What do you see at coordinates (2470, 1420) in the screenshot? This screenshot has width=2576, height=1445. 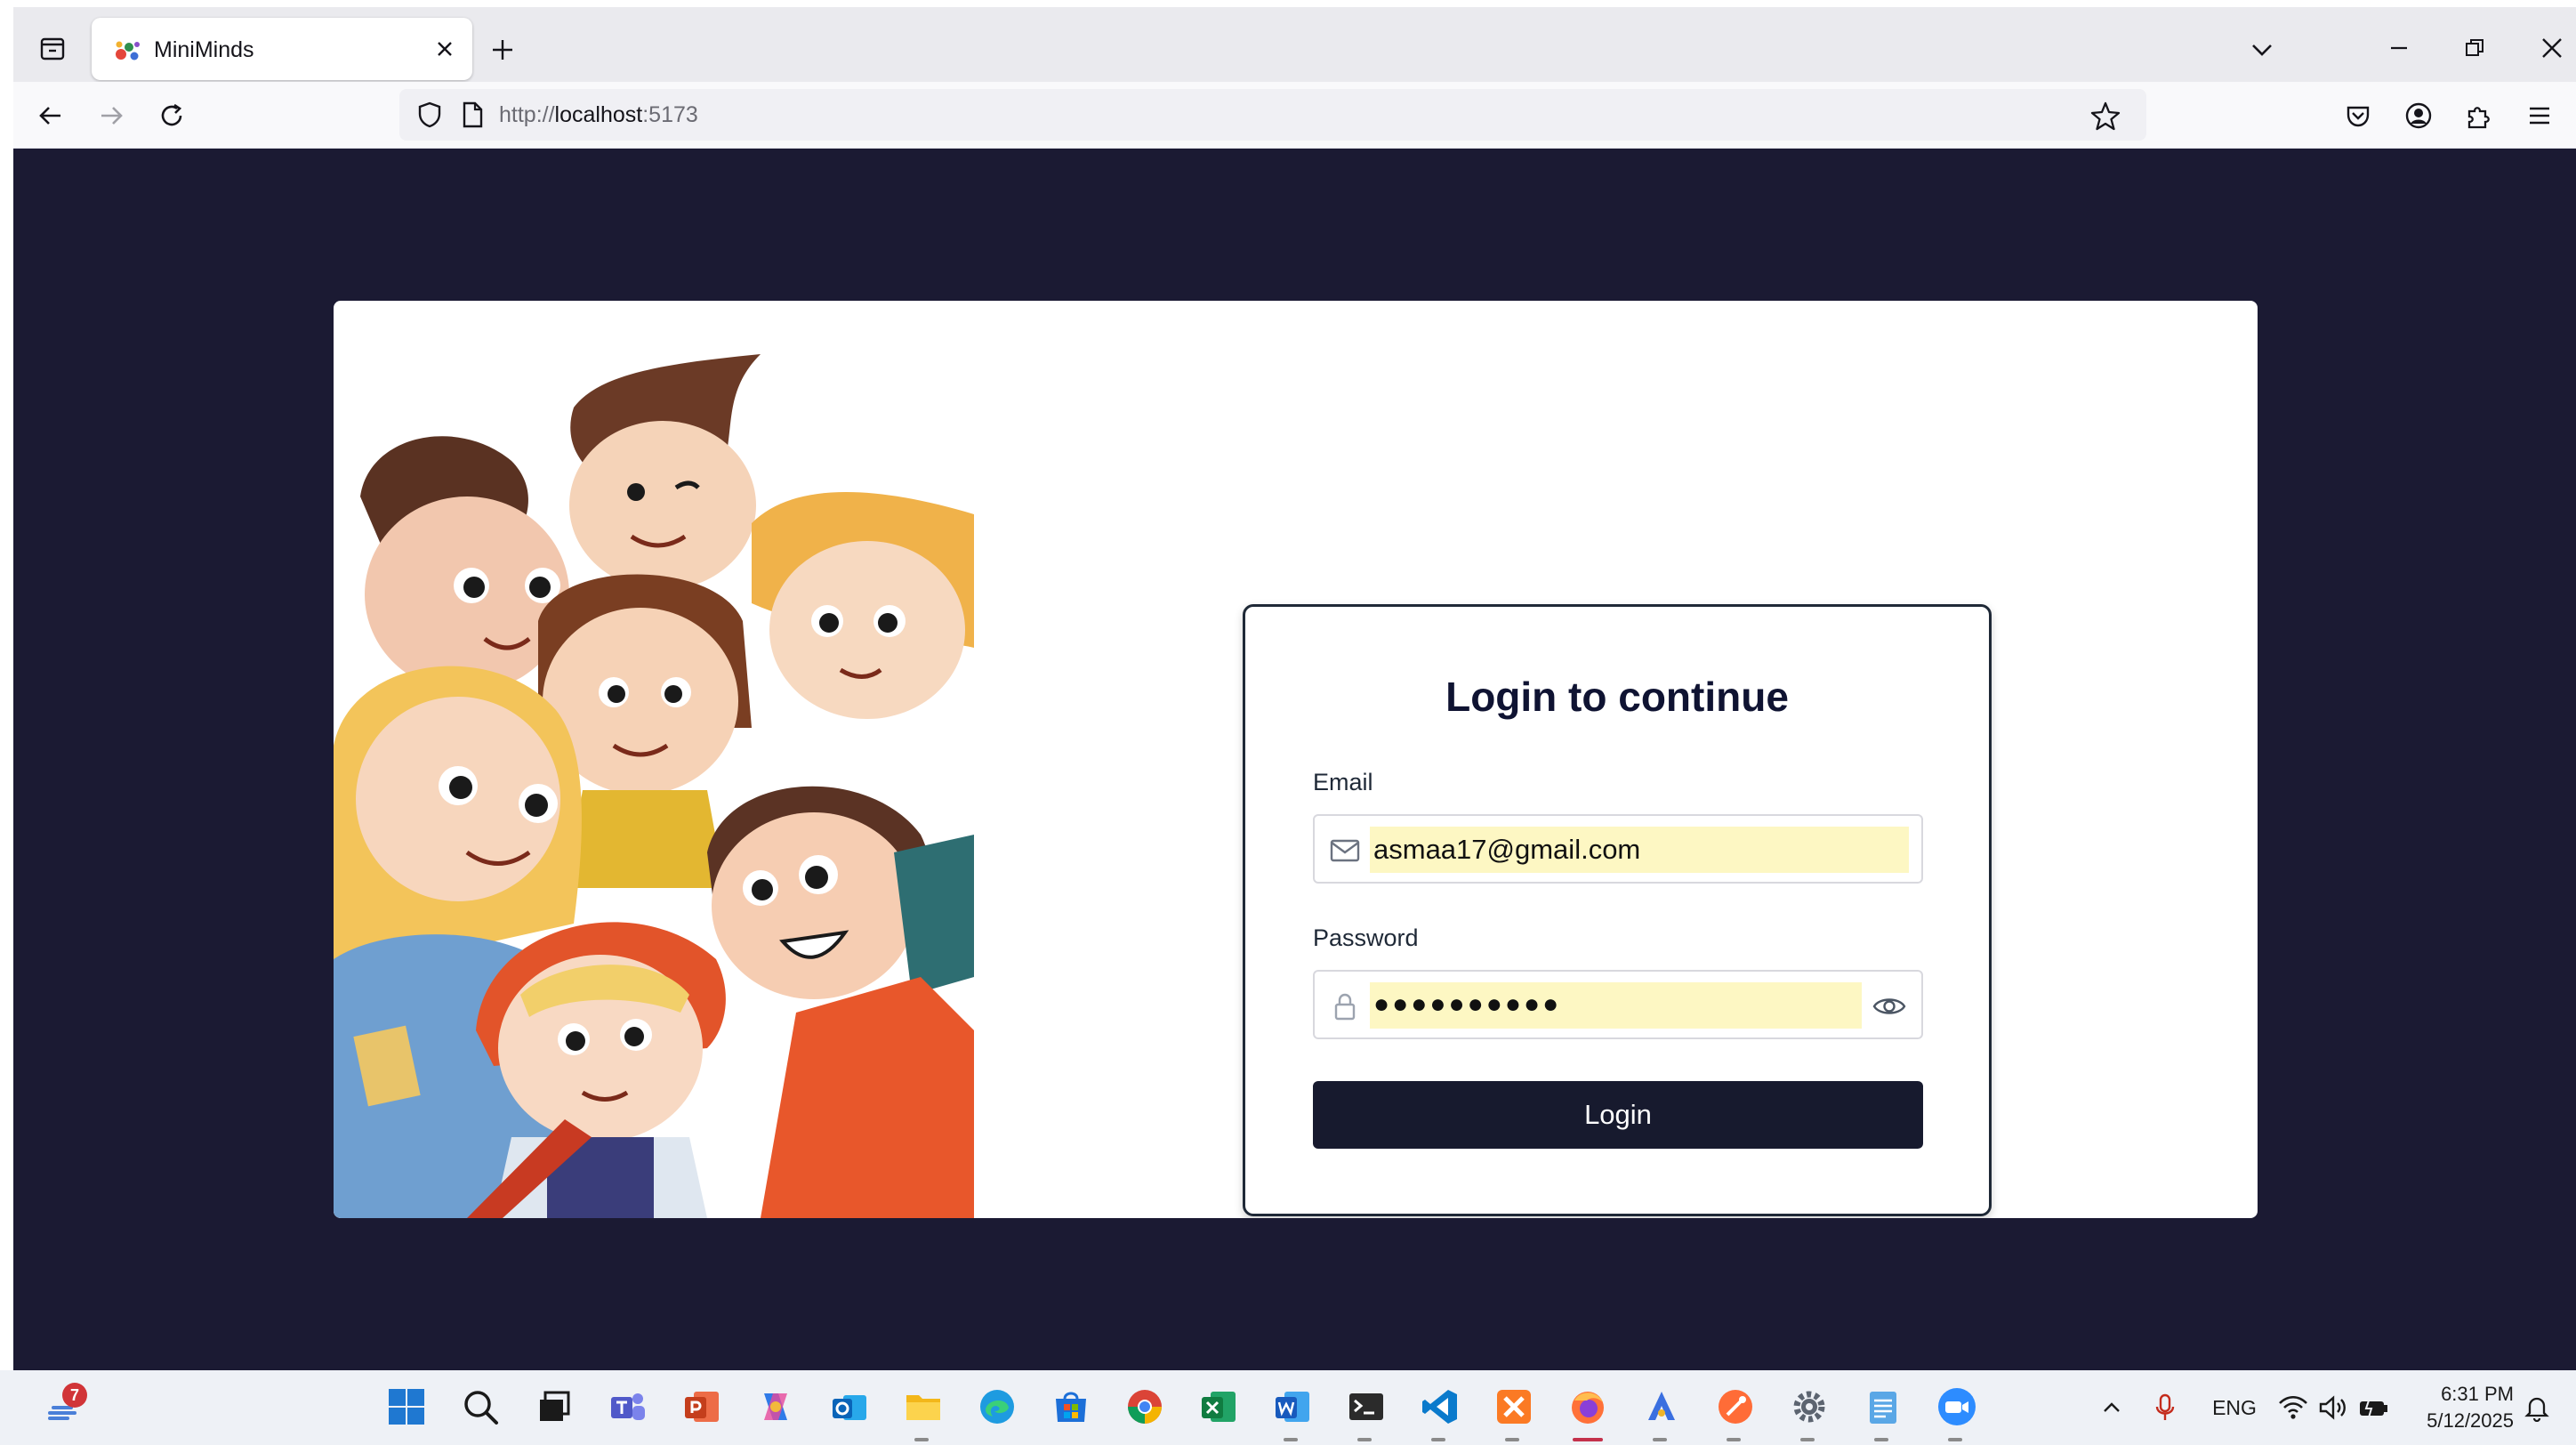 I see `clock-date: 5/12/2025` at bounding box center [2470, 1420].